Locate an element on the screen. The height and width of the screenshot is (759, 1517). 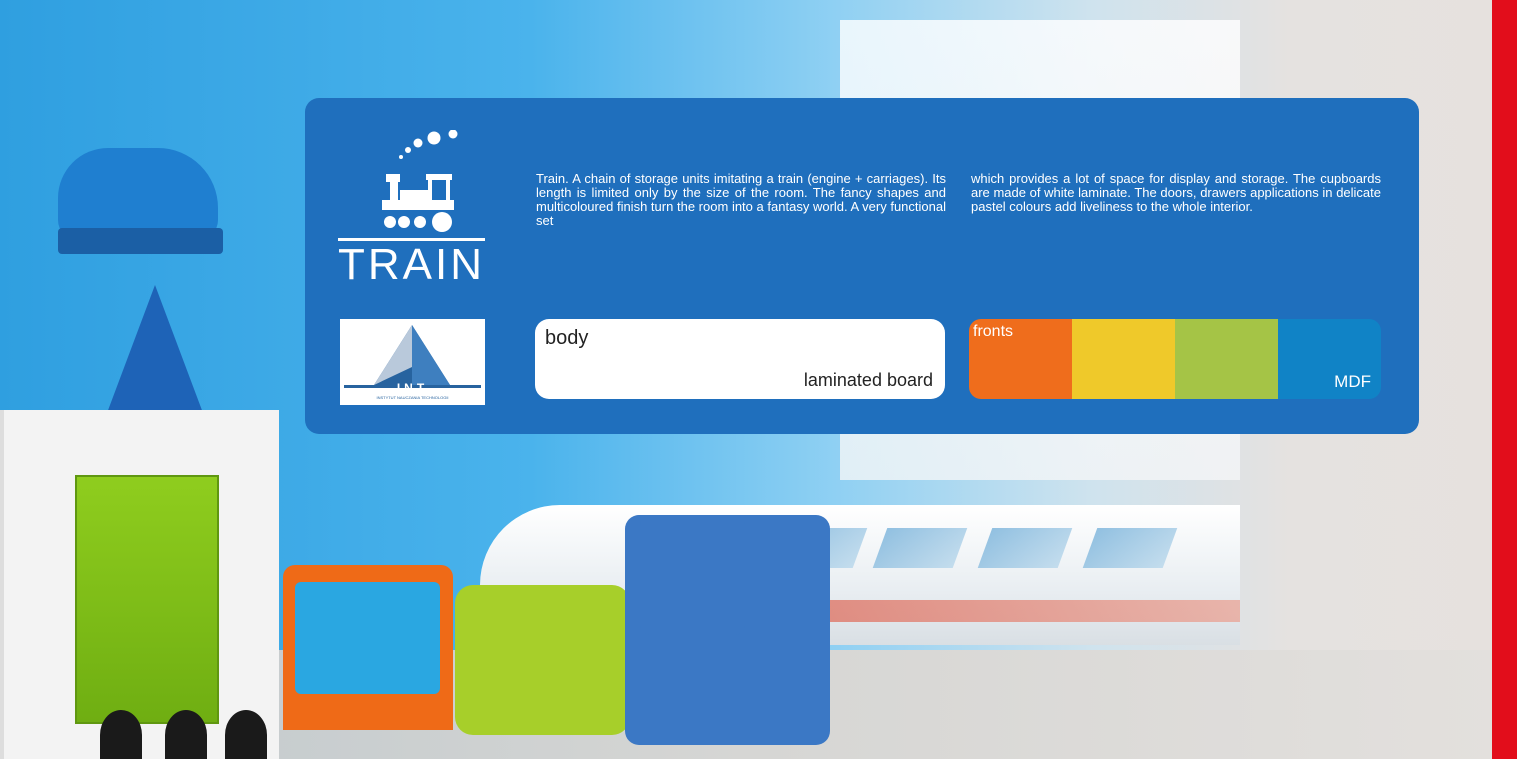
train-engine-icon is located at coordinates (411, 185).